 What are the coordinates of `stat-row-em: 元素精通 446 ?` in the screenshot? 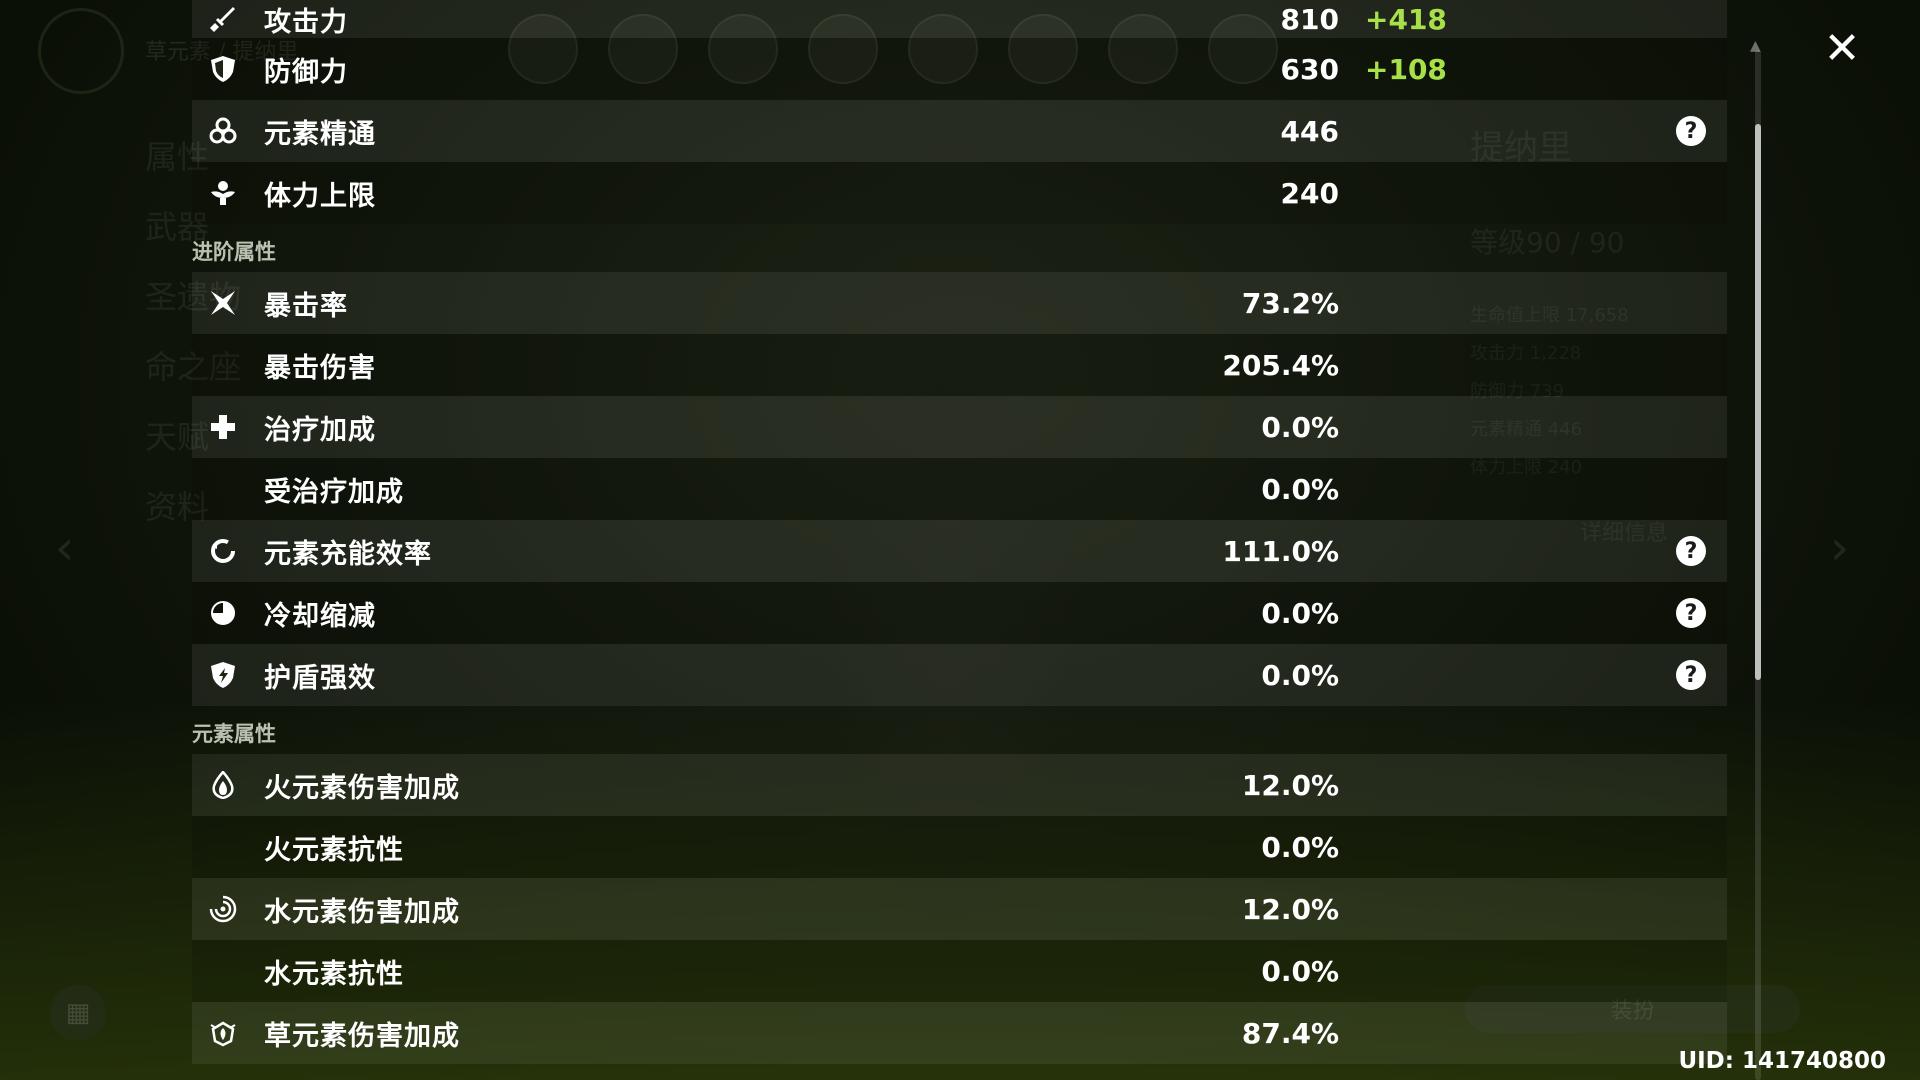 It's located at (959, 131).